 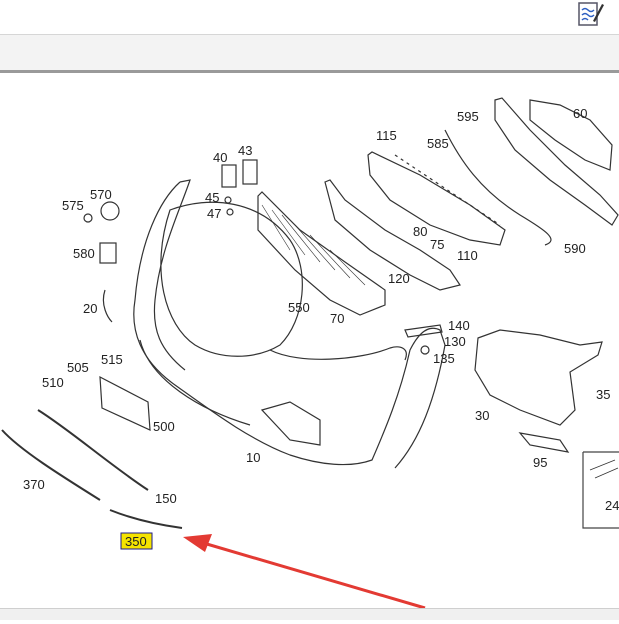 What do you see at coordinates (212, 197) in the screenshot?
I see `callout-45: 45` at bounding box center [212, 197].